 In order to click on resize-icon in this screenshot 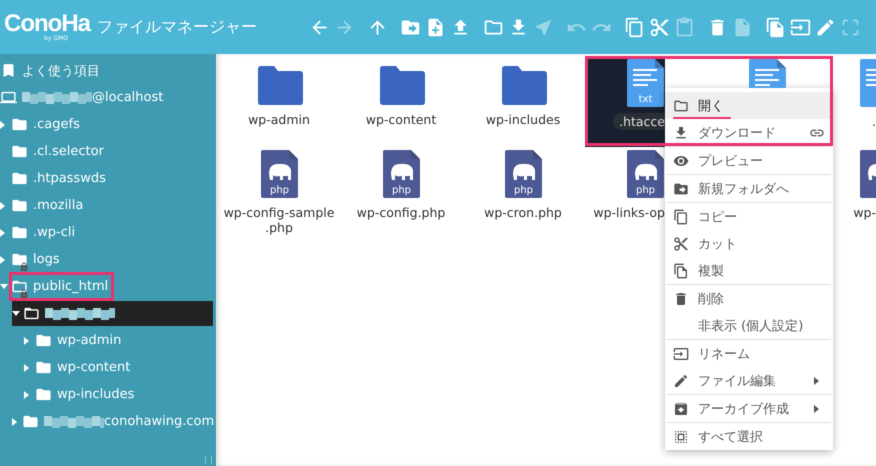, I will do `click(850, 27)`.